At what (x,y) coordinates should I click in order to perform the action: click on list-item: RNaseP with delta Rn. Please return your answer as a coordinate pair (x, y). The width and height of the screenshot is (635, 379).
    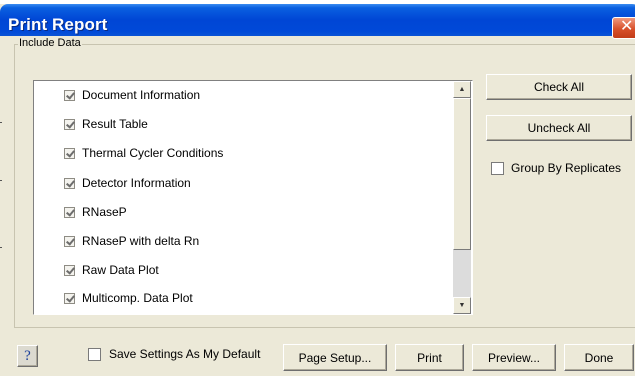
    Looking at the image, I should click on (131, 241).